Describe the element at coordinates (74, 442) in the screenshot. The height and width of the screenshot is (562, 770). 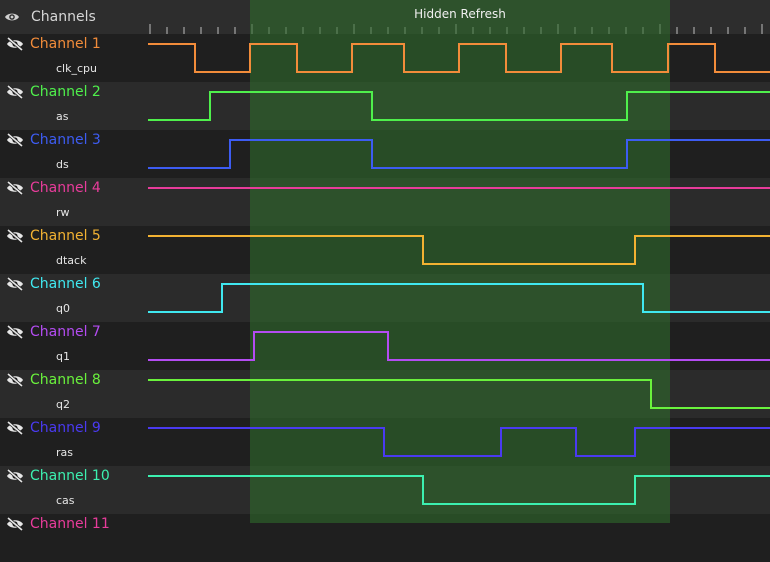
I see `channel-label: Channel 9 ras` at that location.